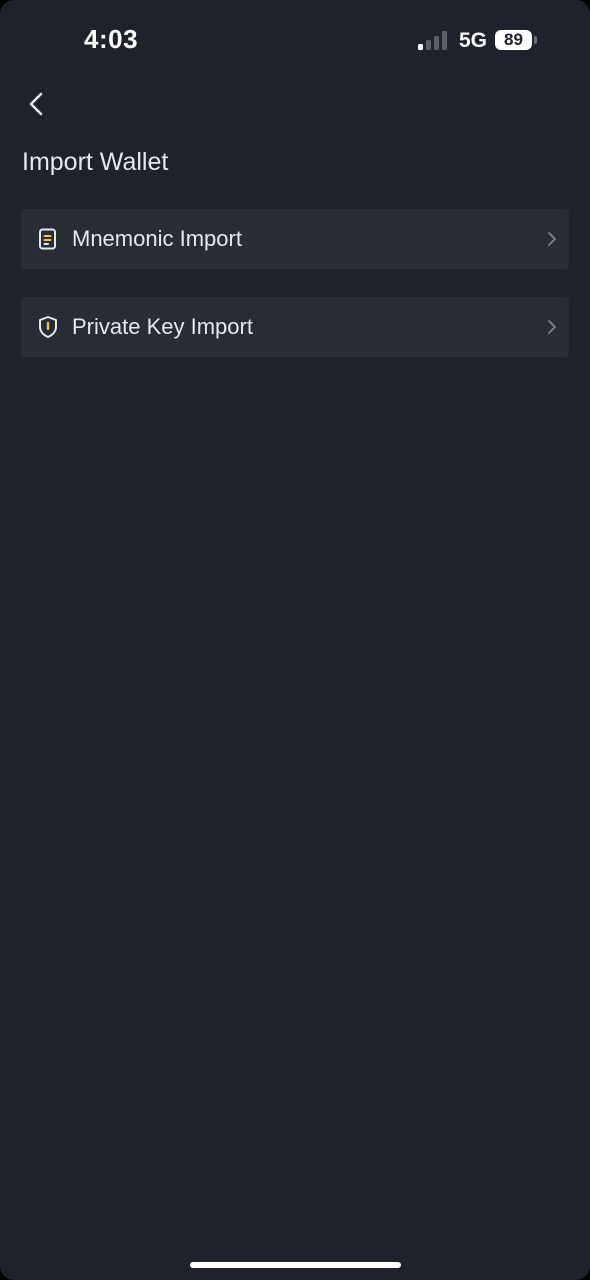 The image size is (590, 1280). Describe the element at coordinates (295, 239) in the screenshot. I see `mnemonic-import-option: Mnemonic Import` at that location.